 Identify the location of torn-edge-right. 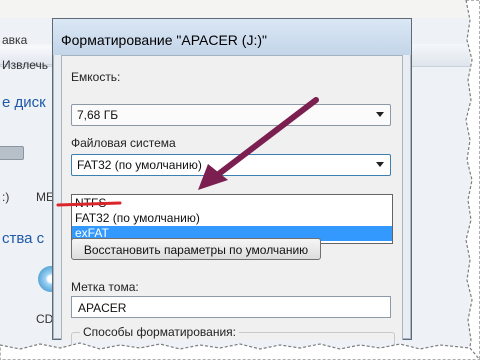
(472, 180).